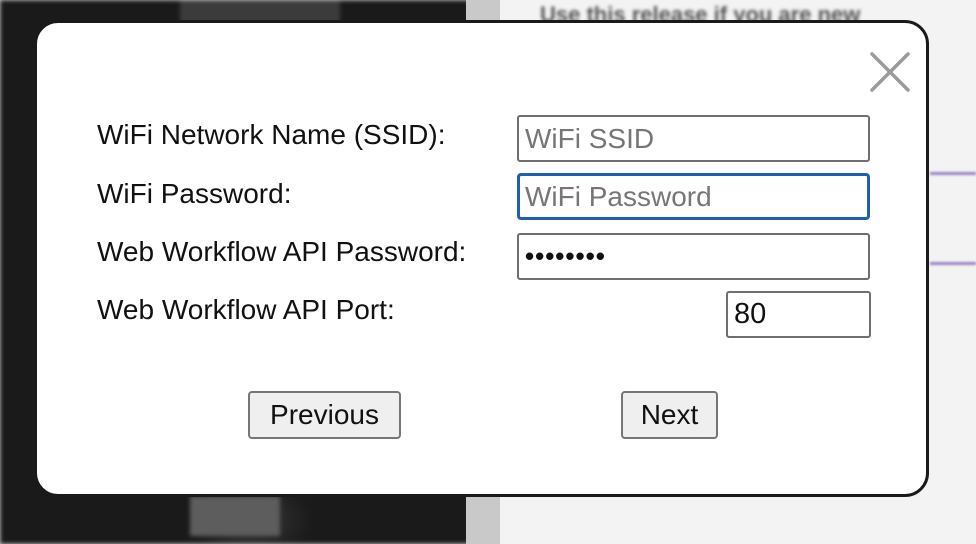 Image resolution: width=976 pixels, height=544 pixels. Describe the element at coordinates (324, 415) in the screenshot. I see `previous-button: Previous` at that location.